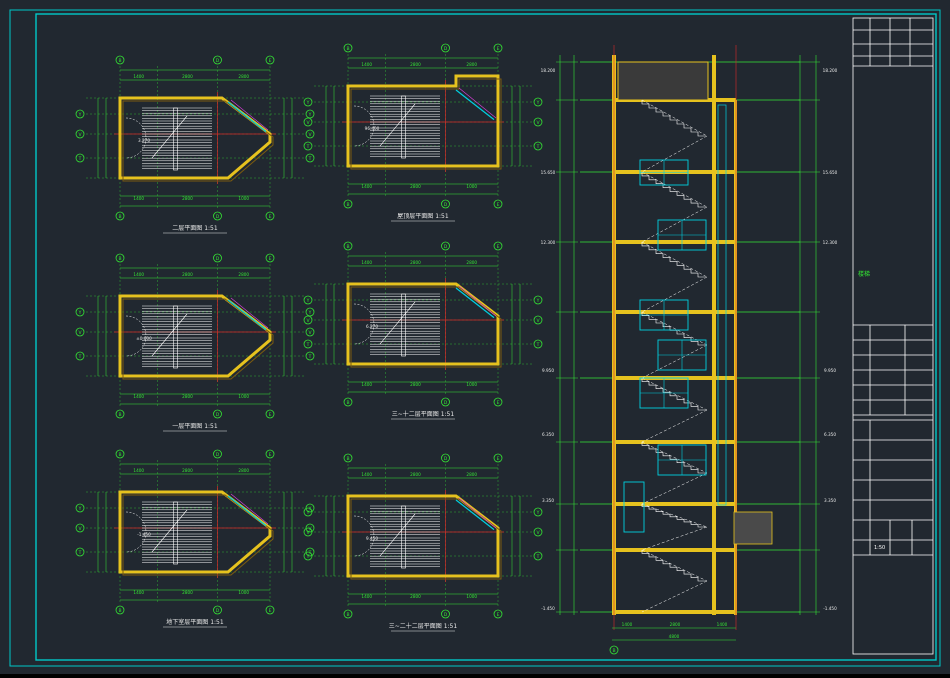  Describe the element at coordinates (144, 338) in the screenshot. I see `plan-level-text: ±0.000` at that location.